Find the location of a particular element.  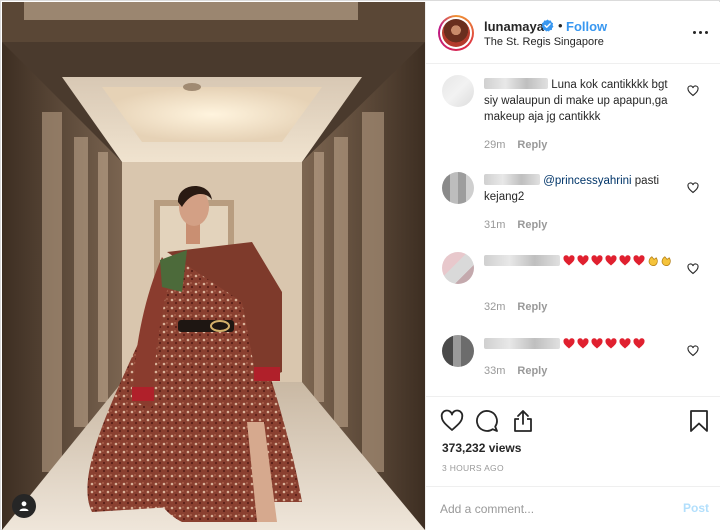

avatar-inner is located at coordinates (456, 33).